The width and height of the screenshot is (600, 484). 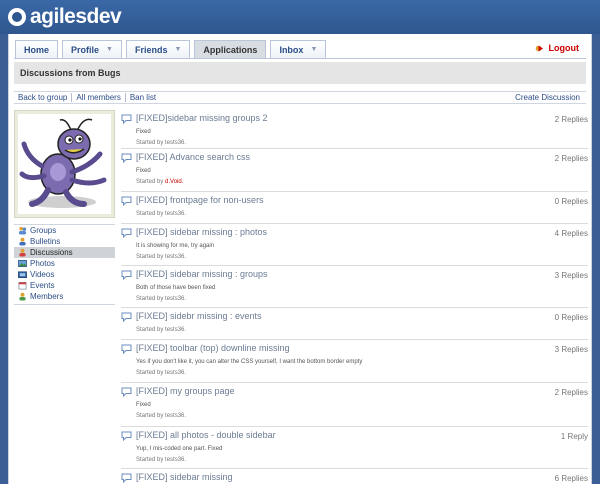 I want to click on tab-home-label: Home, so click(x=37, y=49).